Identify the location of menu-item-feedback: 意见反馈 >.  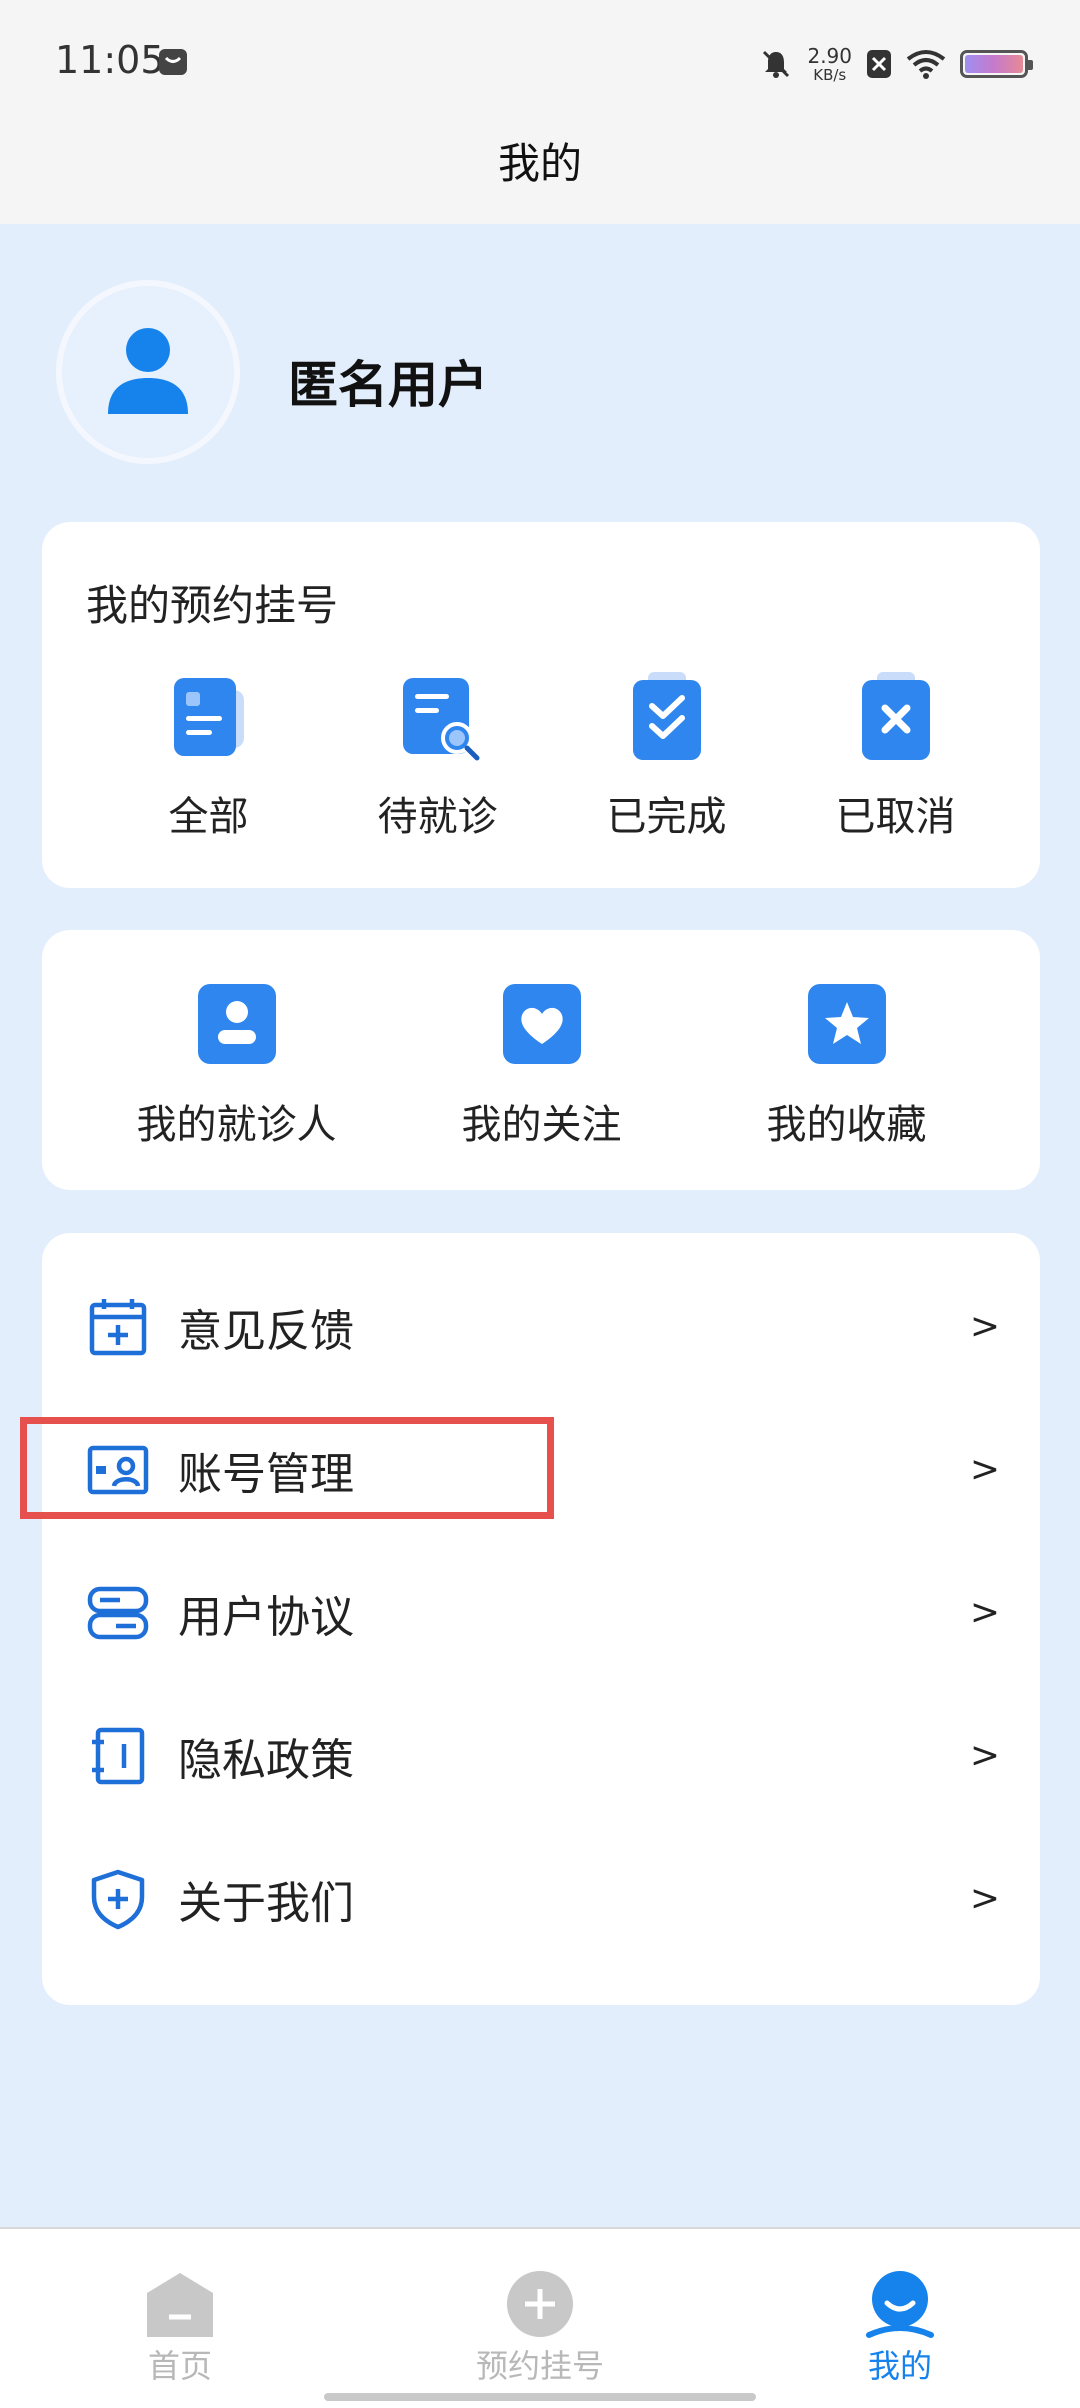
(541, 1326).